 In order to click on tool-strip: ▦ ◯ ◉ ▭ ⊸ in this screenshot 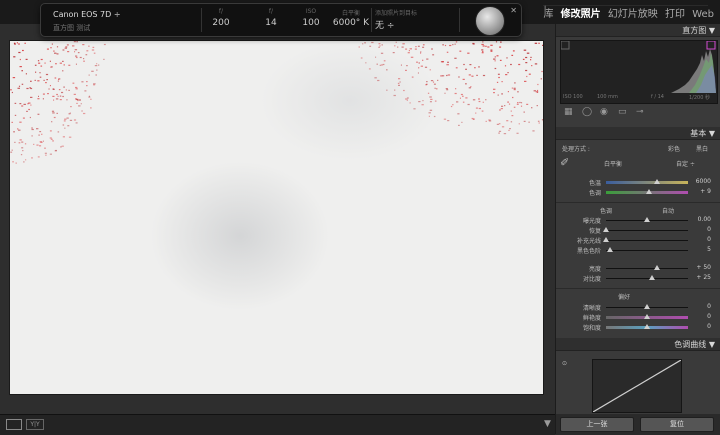, I will do `click(638, 113)`.